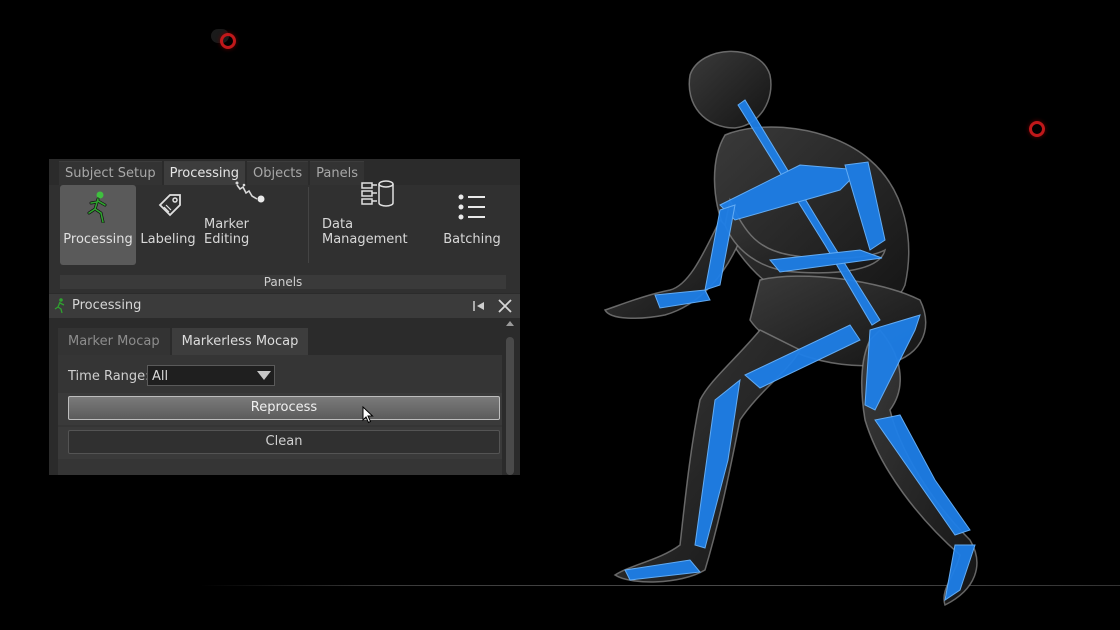 The image size is (1120, 630). What do you see at coordinates (110, 173) in the screenshot?
I see `tab-subject-setup: Subject Setup` at bounding box center [110, 173].